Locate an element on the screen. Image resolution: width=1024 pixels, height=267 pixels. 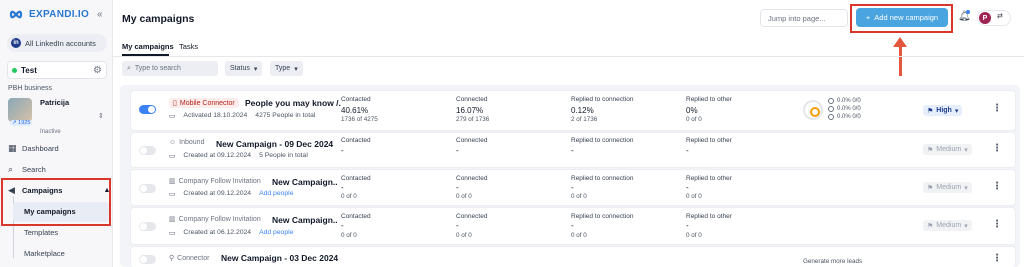
stat-label: Replied to connection is located at coordinates (602, 99).